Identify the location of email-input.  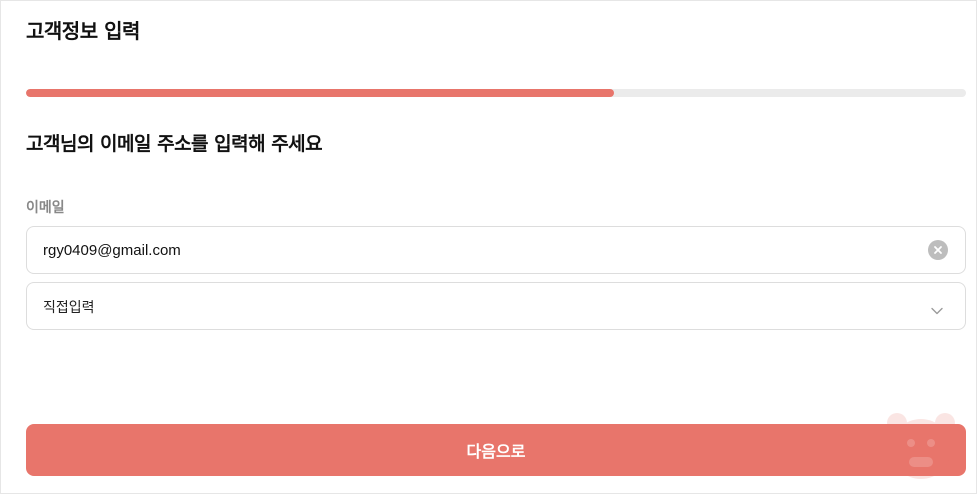
(472, 250).